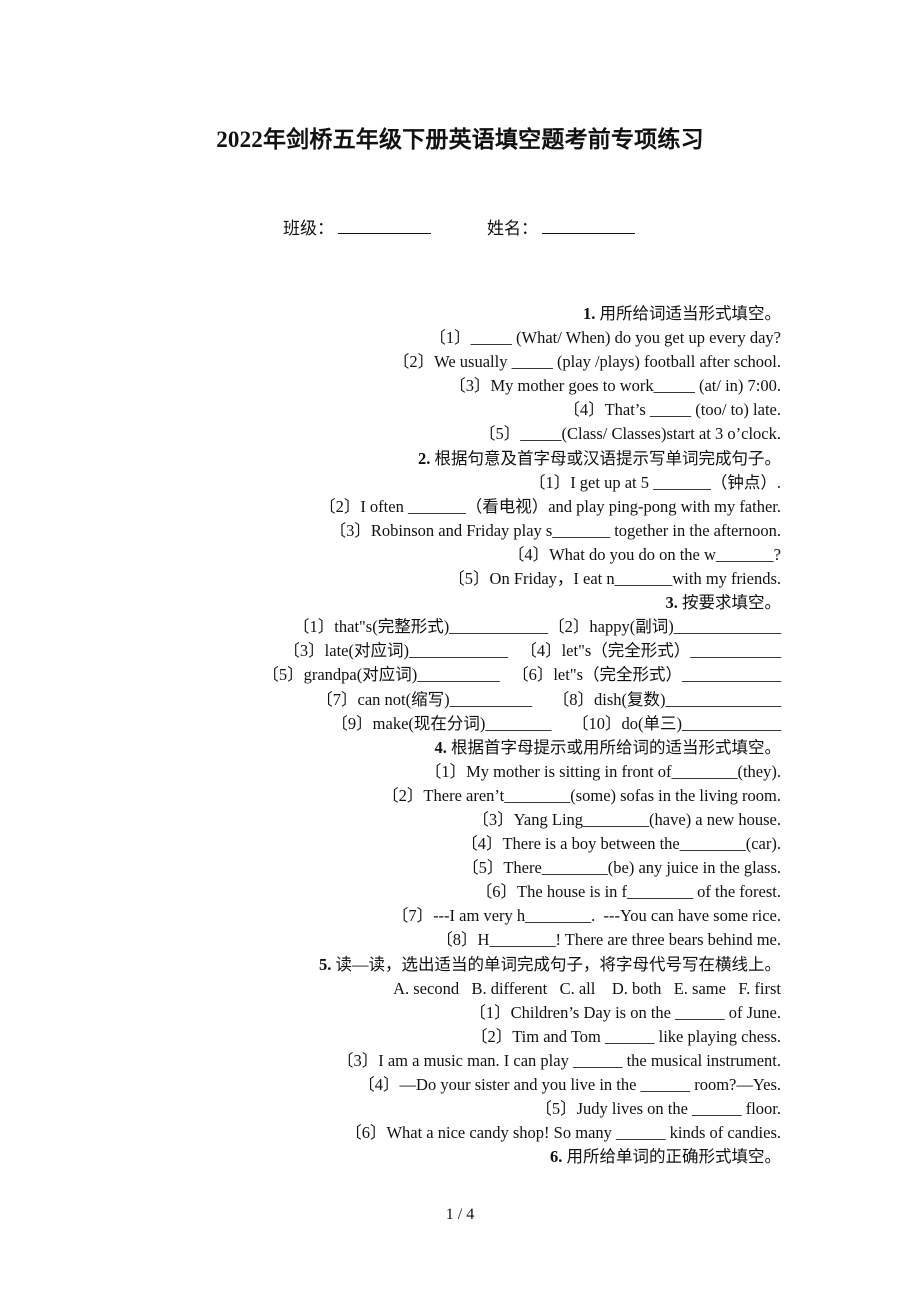 This screenshot has height=1302, width=920. I want to click on section-heading: 1. 用所给词适当形式填空。, so click(465, 314).